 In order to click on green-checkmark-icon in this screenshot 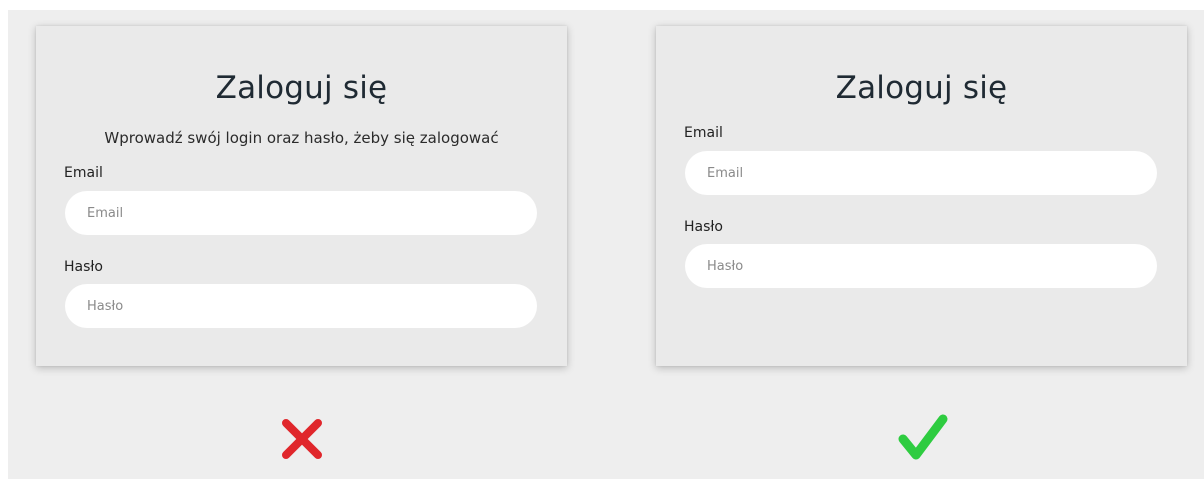, I will do `click(923, 437)`.